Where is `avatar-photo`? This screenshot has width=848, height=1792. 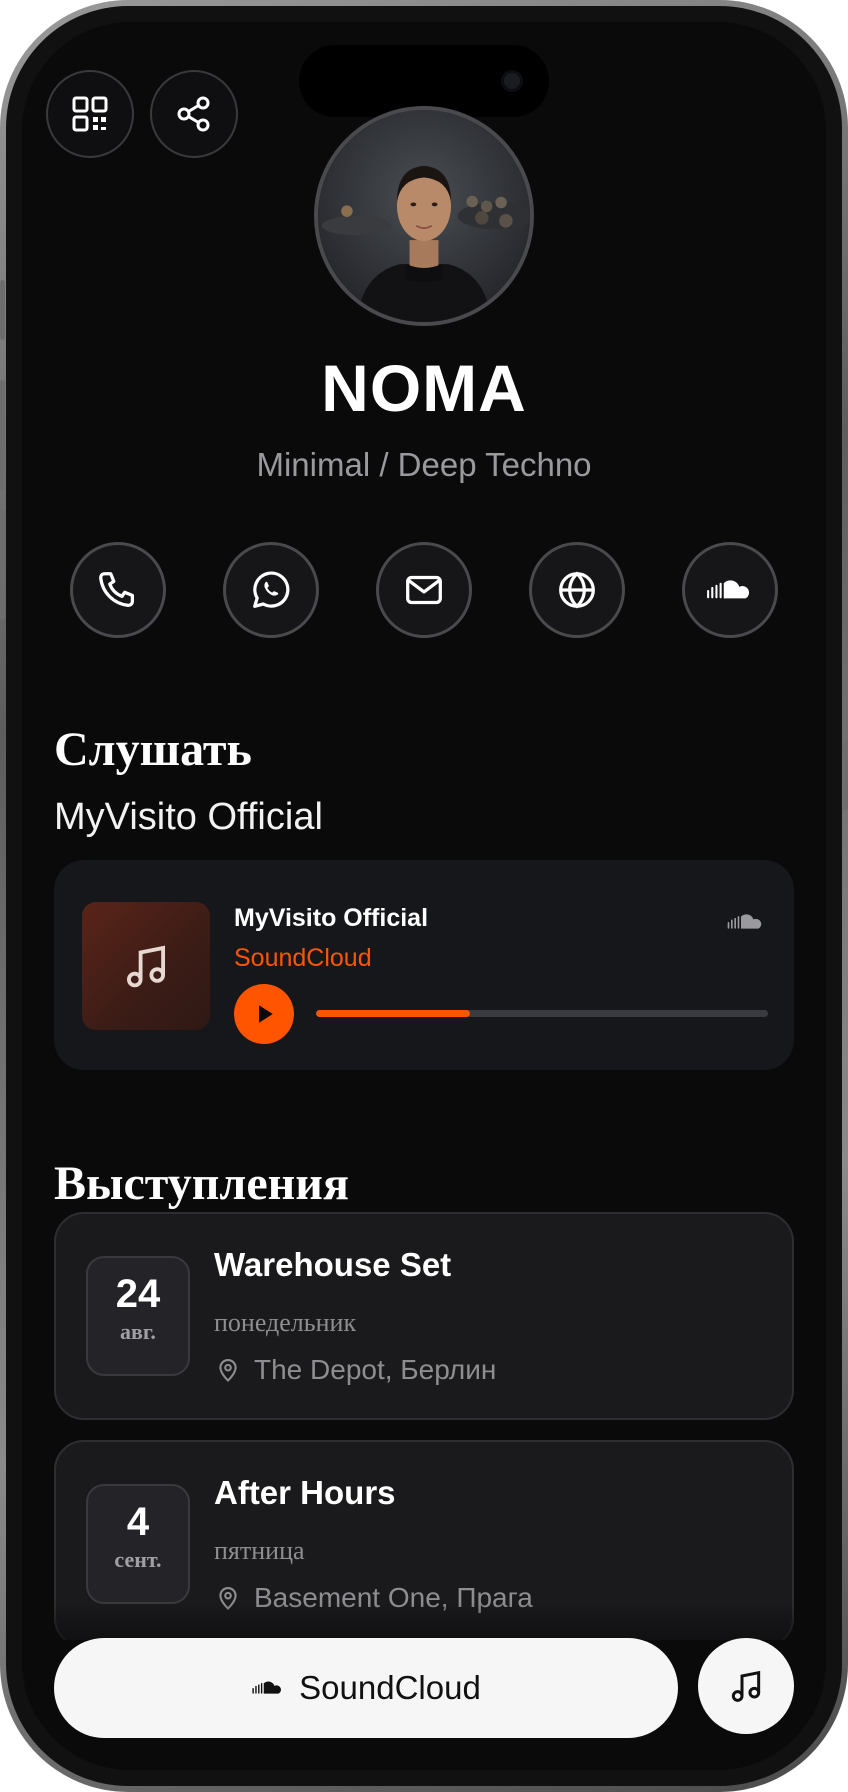 avatar-photo is located at coordinates (424, 216).